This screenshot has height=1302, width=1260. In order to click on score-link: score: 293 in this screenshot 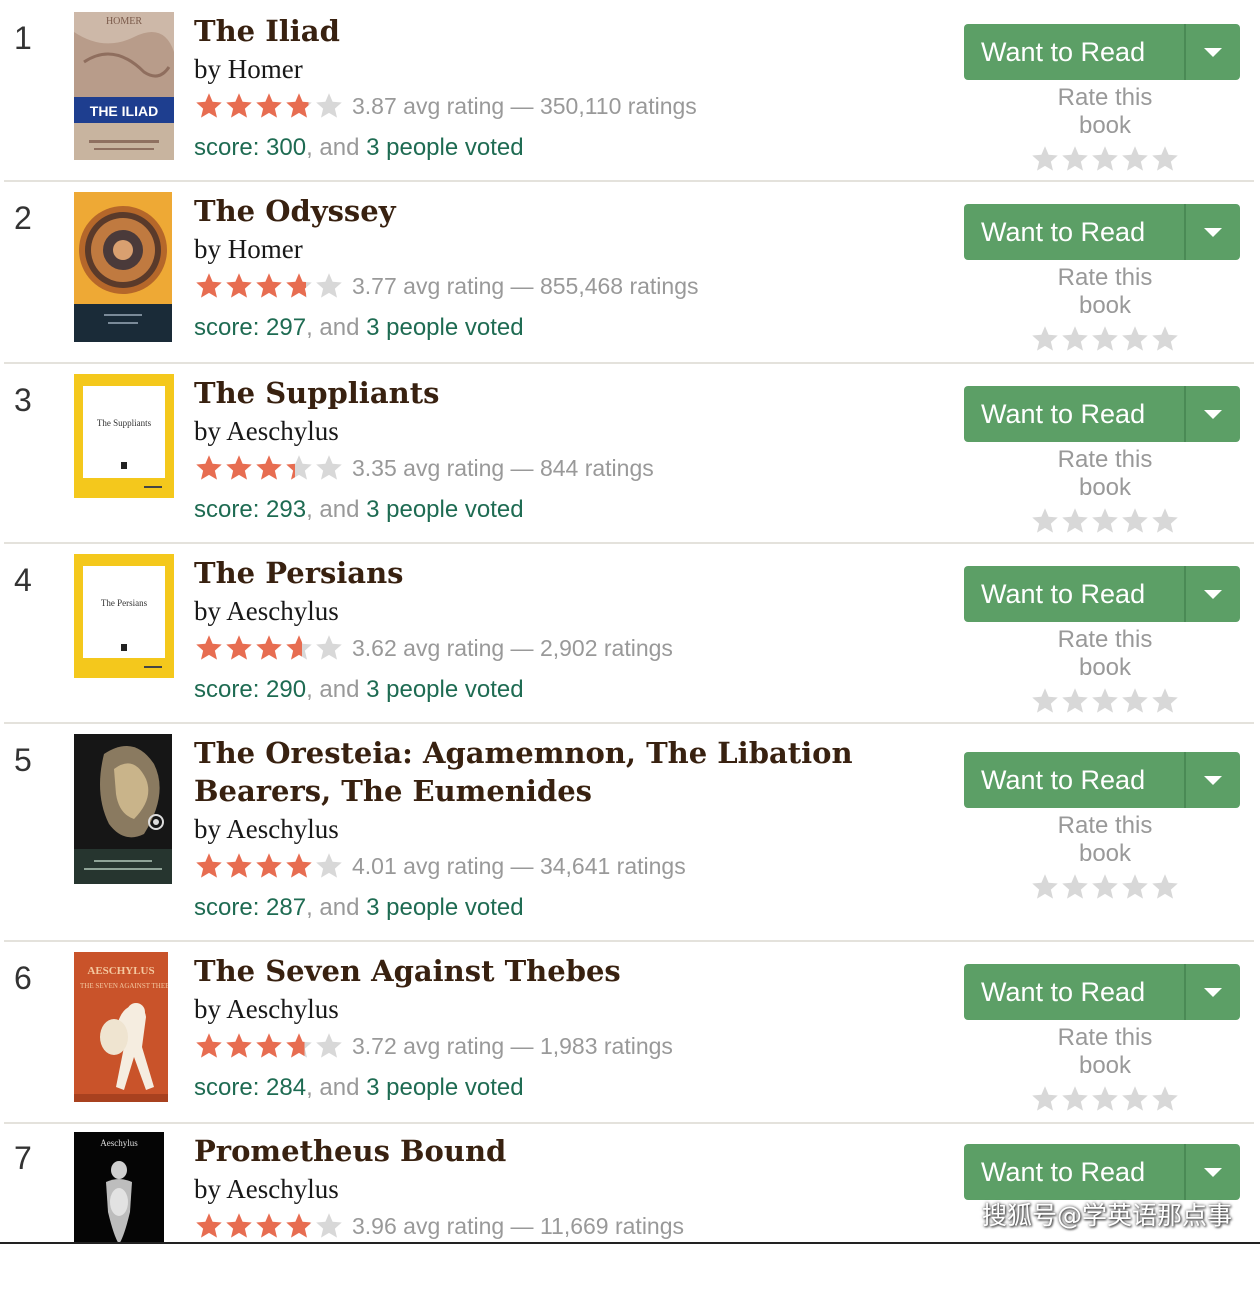, I will do `click(250, 509)`.